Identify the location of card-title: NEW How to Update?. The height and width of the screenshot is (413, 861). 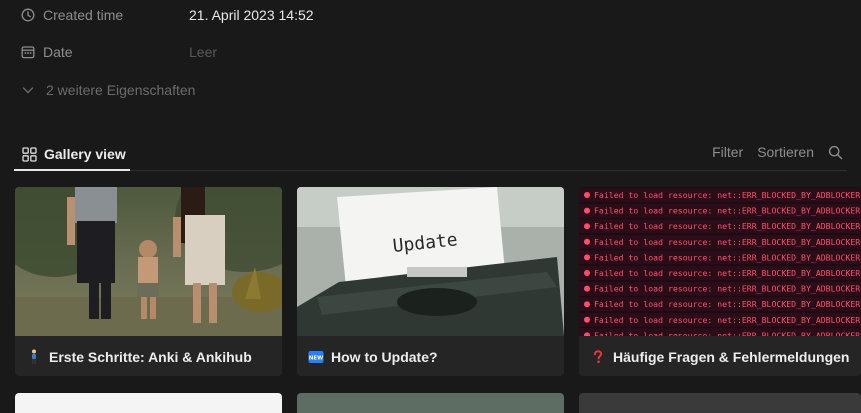
(372, 357).